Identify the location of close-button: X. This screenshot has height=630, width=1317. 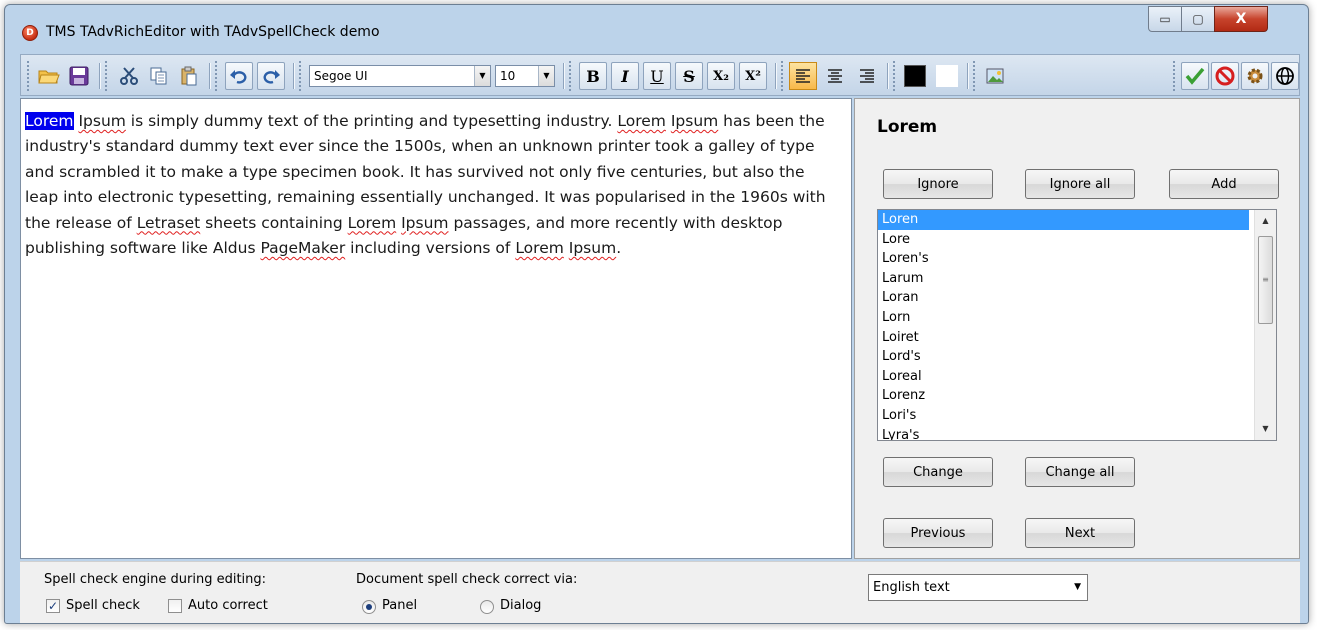
(1241, 19).